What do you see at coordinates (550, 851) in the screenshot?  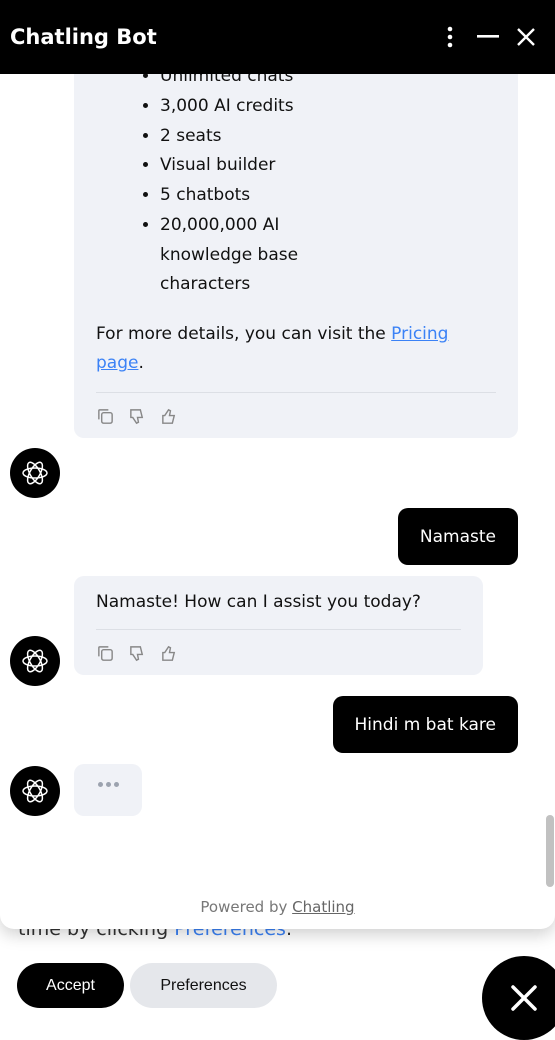 I see `scrollbar-thumb` at bounding box center [550, 851].